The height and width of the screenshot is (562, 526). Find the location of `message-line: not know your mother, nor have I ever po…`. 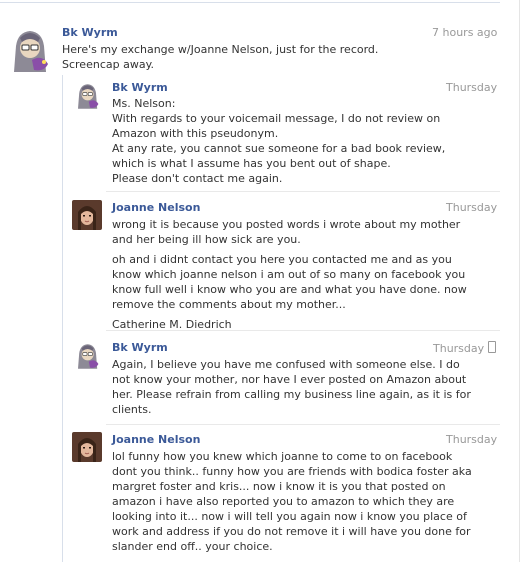

message-line: not know your mother, nor have I ever po… is located at coordinates (289, 379).